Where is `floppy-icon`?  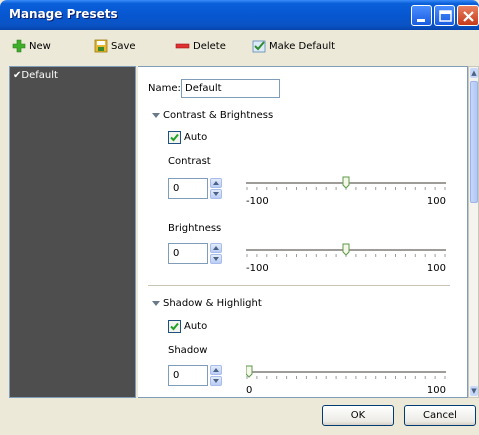
floppy-icon is located at coordinates (101, 46).